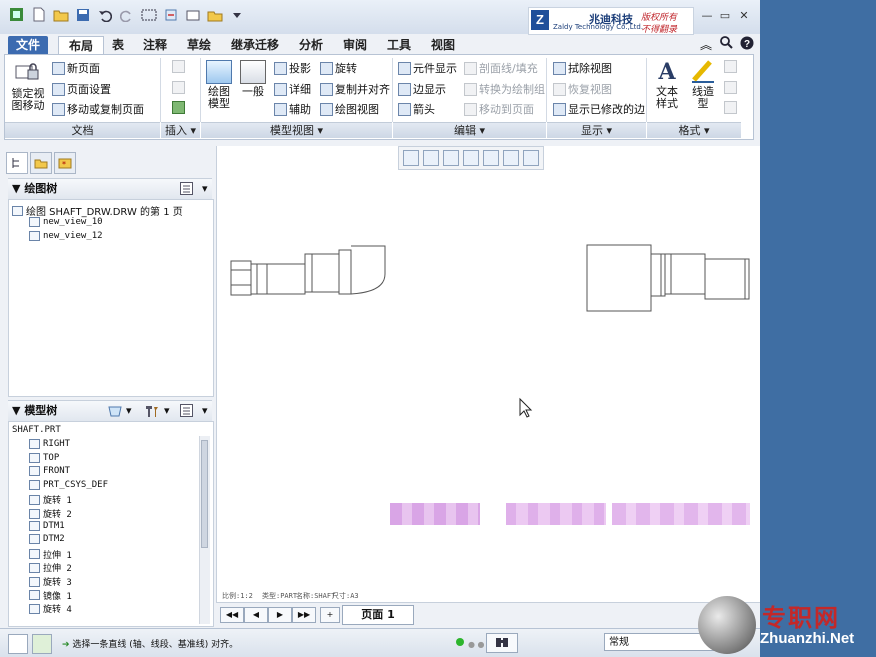 The width and height of the screenshot is (876, 657). I want to click on tree-item: DTM2, so click(47, 539).